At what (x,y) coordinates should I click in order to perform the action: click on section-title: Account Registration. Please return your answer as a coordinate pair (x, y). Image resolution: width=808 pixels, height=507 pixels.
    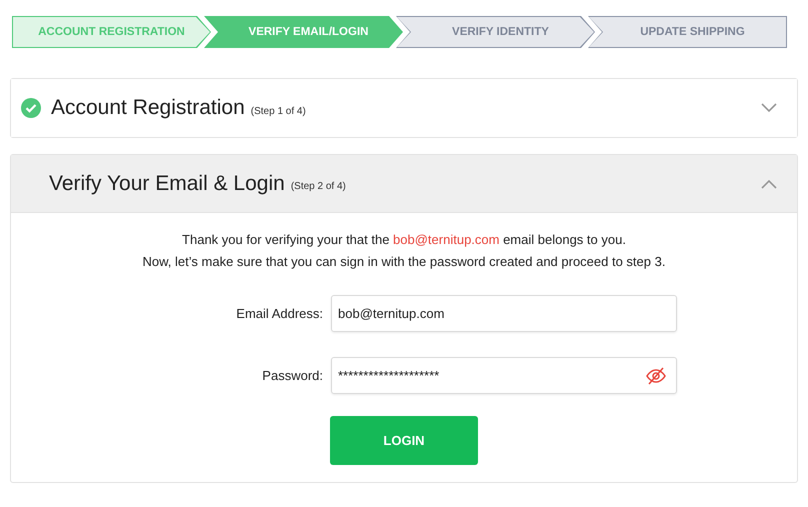
    Looking at the image, I should click on (148, 108).